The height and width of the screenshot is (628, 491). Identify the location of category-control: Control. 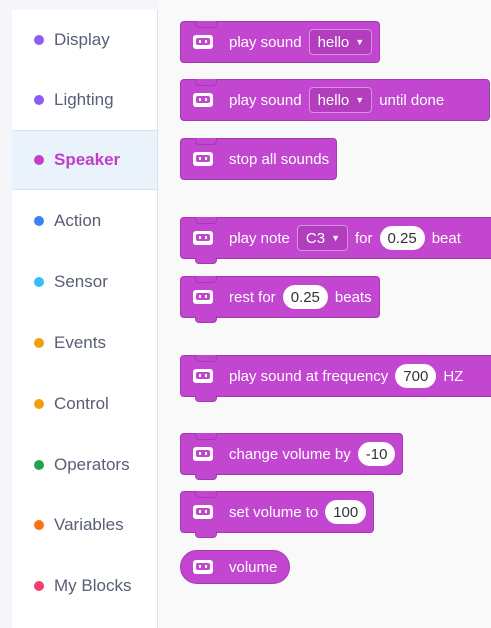
(84, 404).